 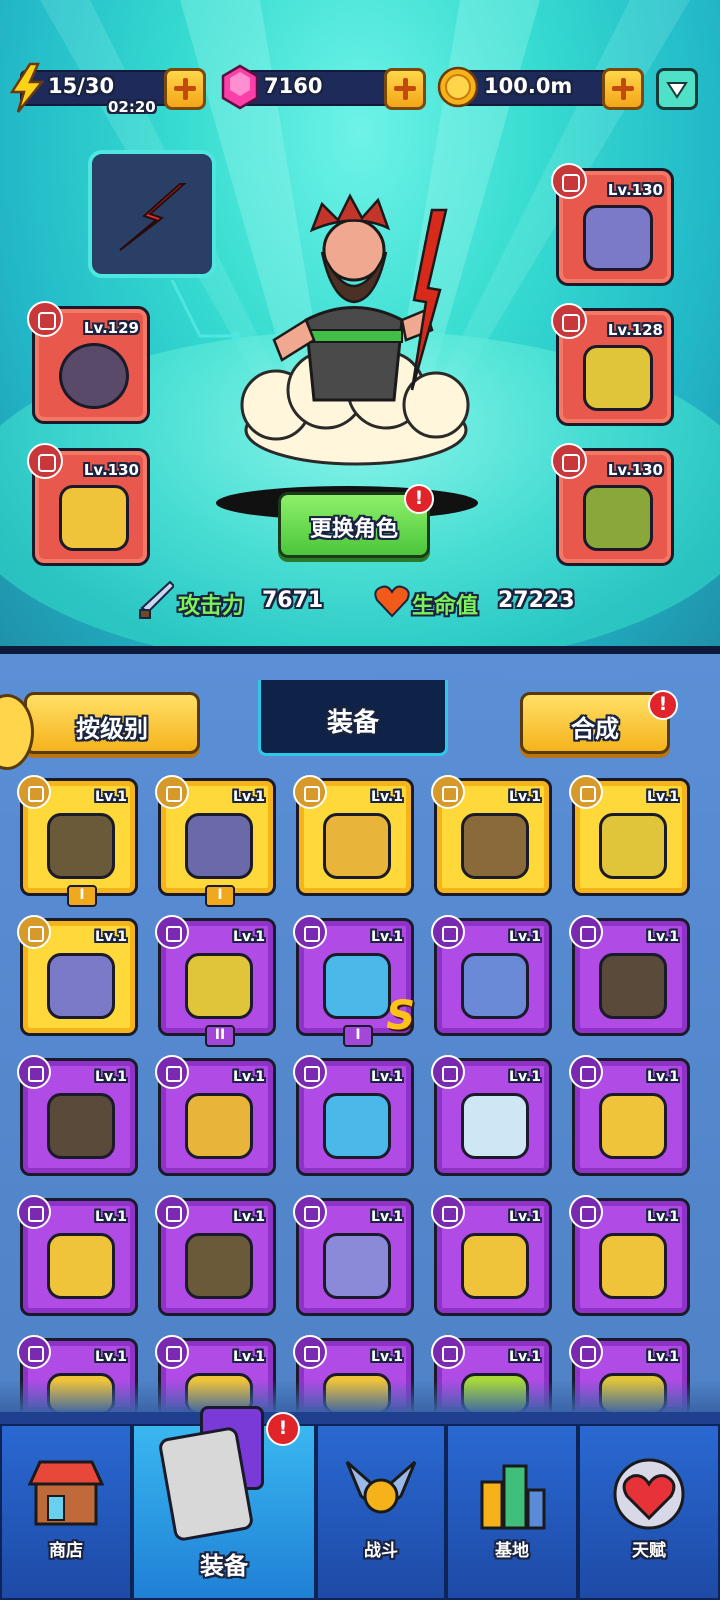 I want to click on lightning-icon, so click(x=153, y=217).